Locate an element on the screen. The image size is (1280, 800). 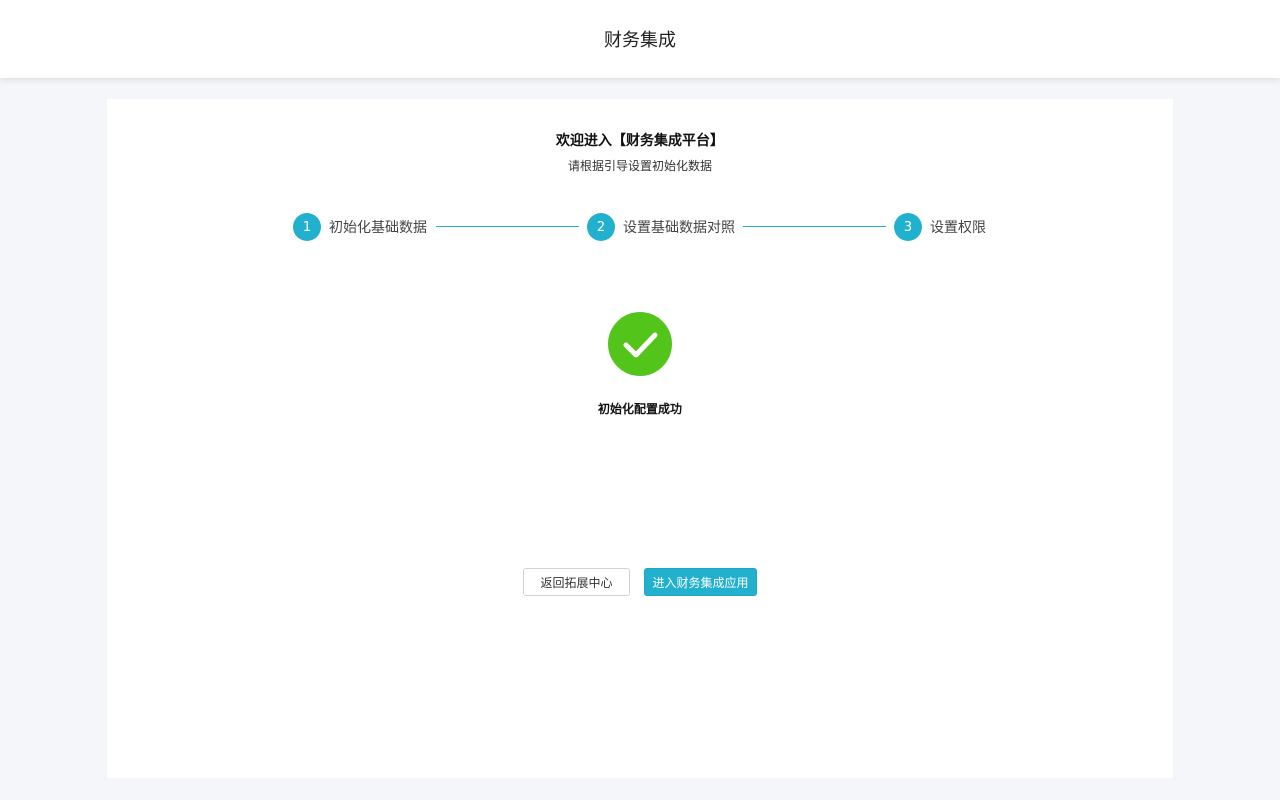
step-label-1: 初始化基础数据 is located at coordinates (378, 228).